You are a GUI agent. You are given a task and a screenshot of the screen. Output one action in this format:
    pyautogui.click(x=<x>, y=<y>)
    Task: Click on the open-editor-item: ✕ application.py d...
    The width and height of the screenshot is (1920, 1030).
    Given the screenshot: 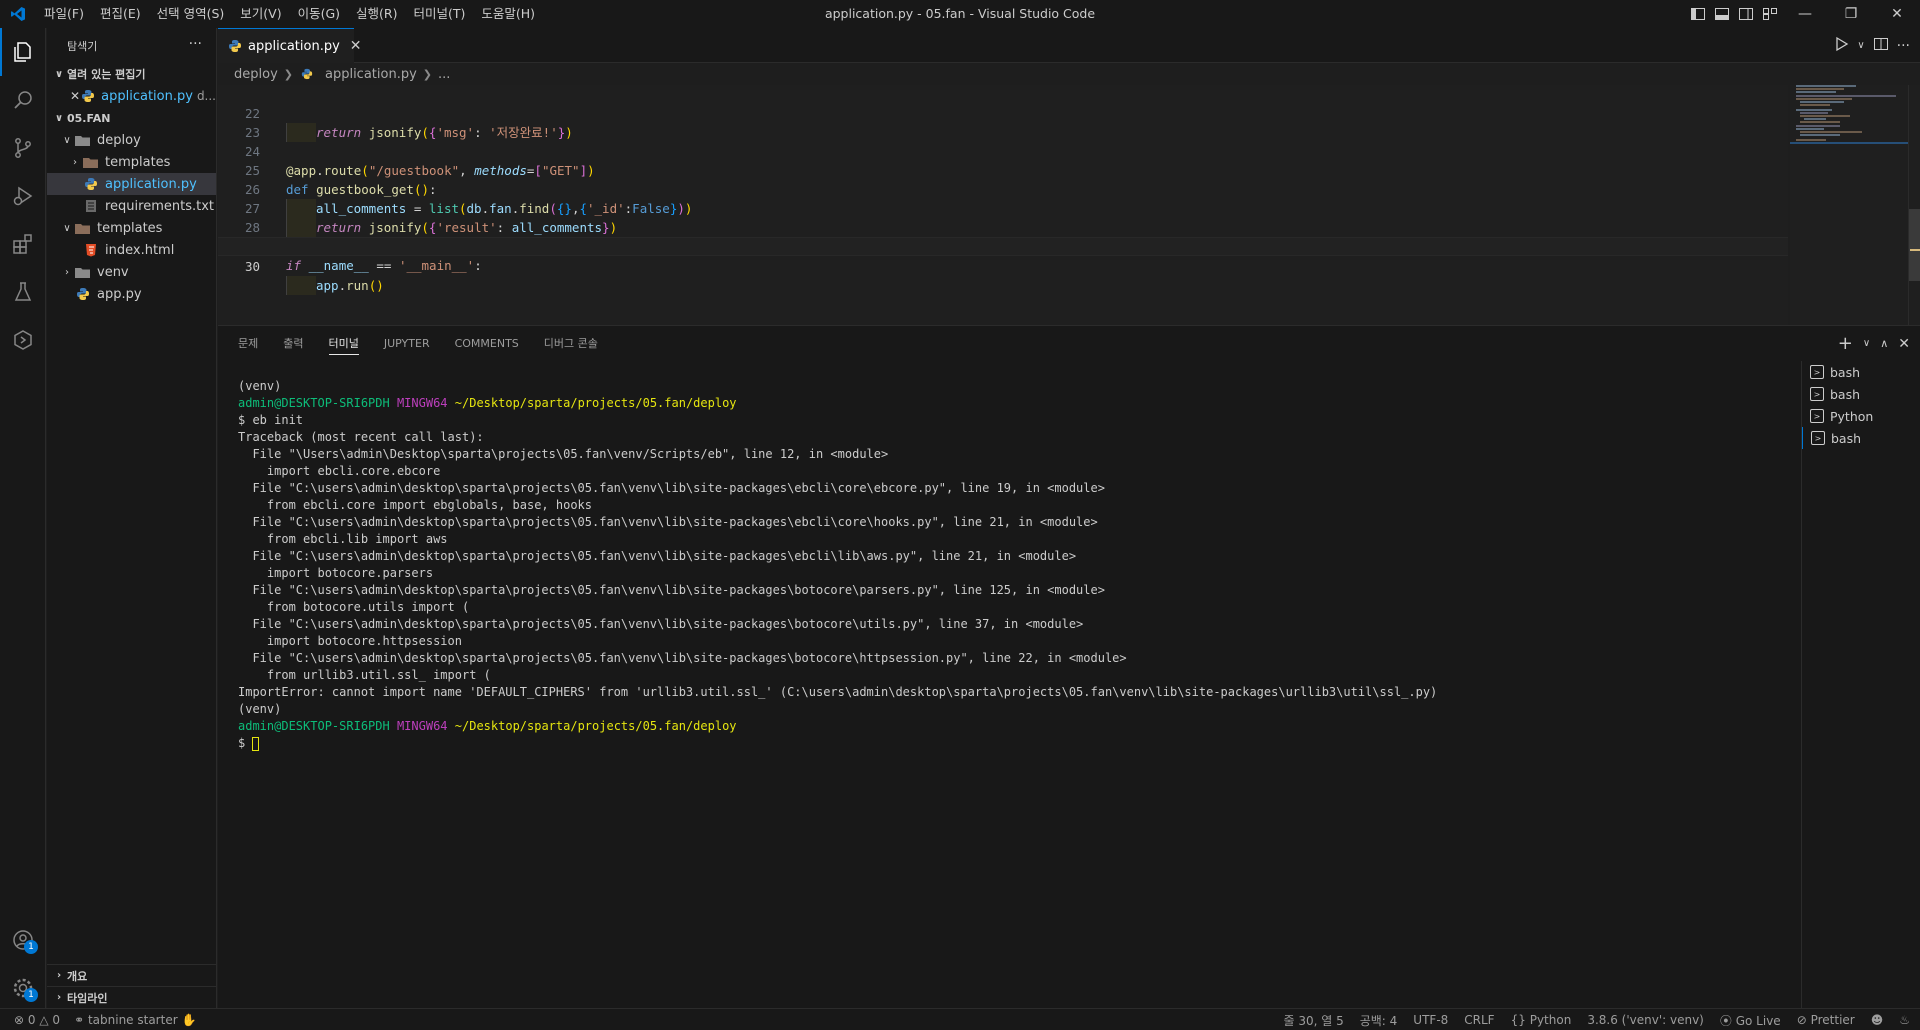 What is the action you would take?
    pyautogui.click(x=131, y=96)
    